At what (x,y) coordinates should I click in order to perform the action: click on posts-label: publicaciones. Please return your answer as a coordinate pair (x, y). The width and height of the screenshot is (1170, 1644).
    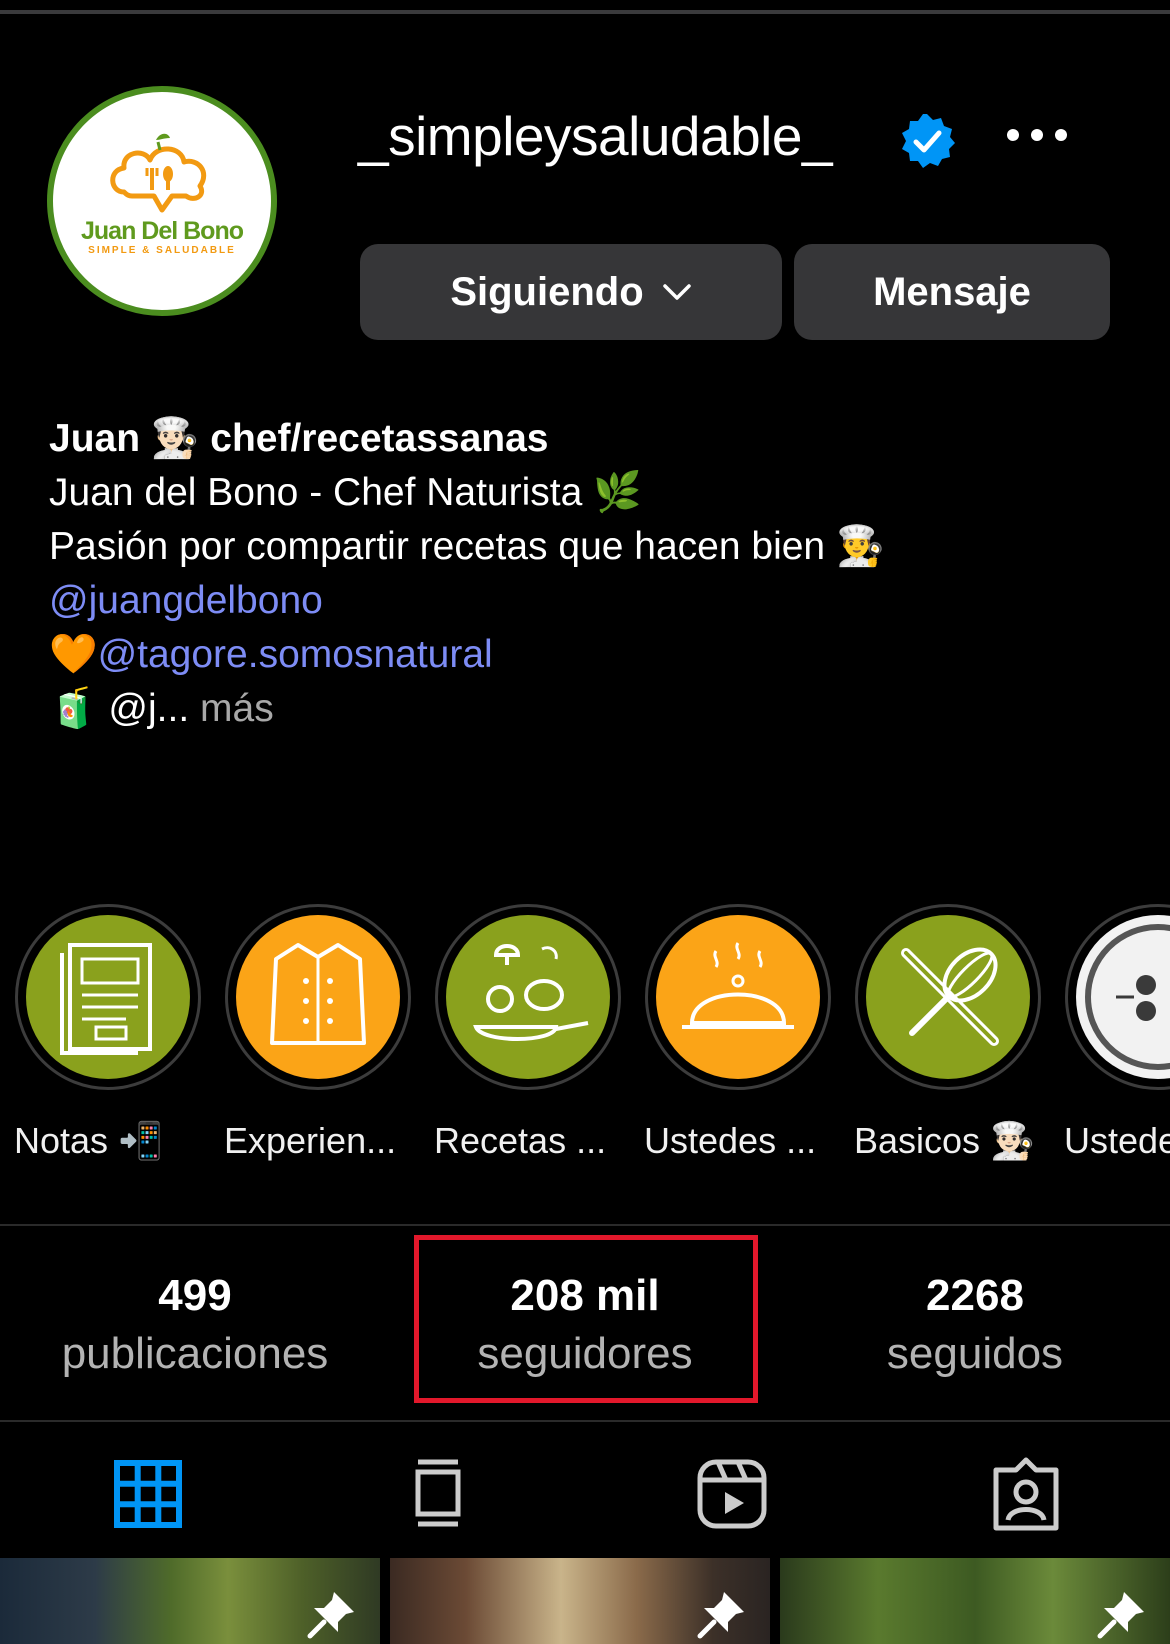
    Looking at the image, I should click on (195, 1353).